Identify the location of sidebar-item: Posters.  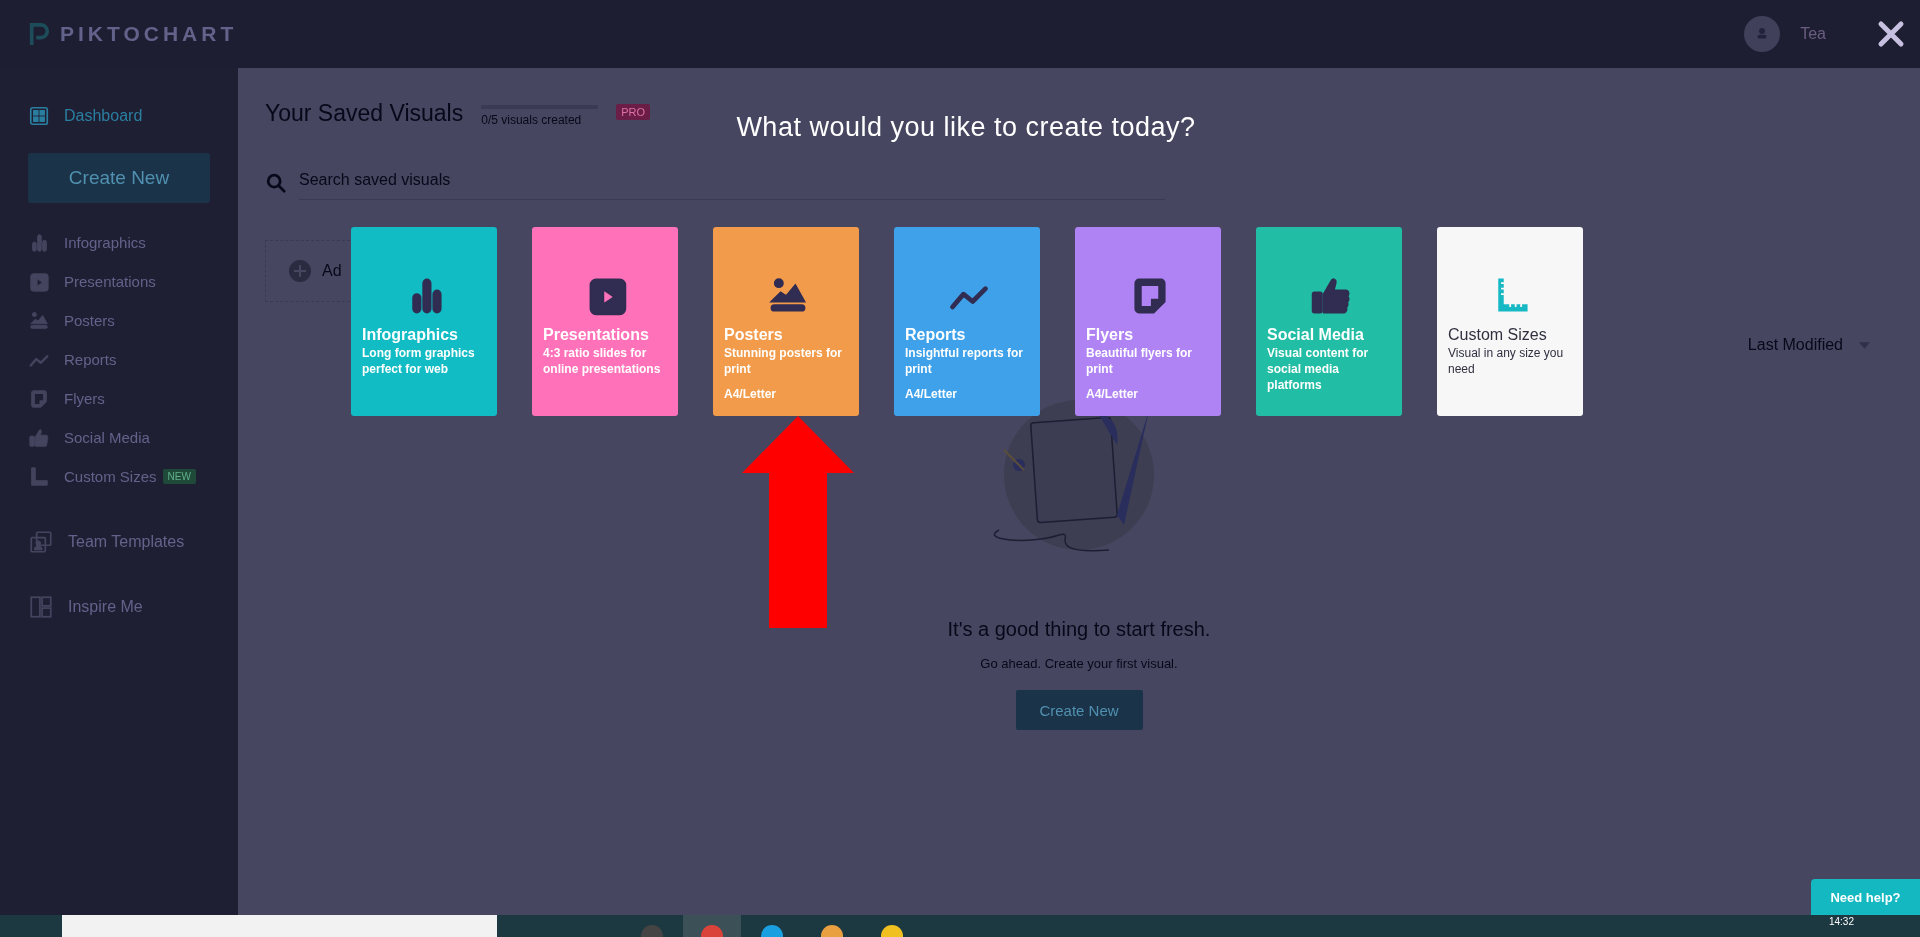
(71, 320).